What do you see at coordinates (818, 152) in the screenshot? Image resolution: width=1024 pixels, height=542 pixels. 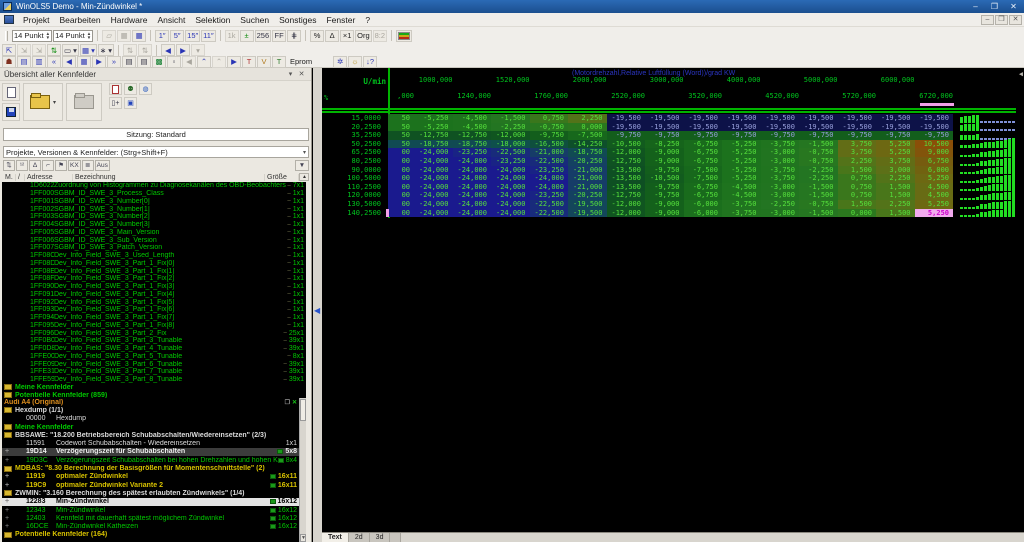 I see `map-cell: -0,750` at bounding box center [818, 152].